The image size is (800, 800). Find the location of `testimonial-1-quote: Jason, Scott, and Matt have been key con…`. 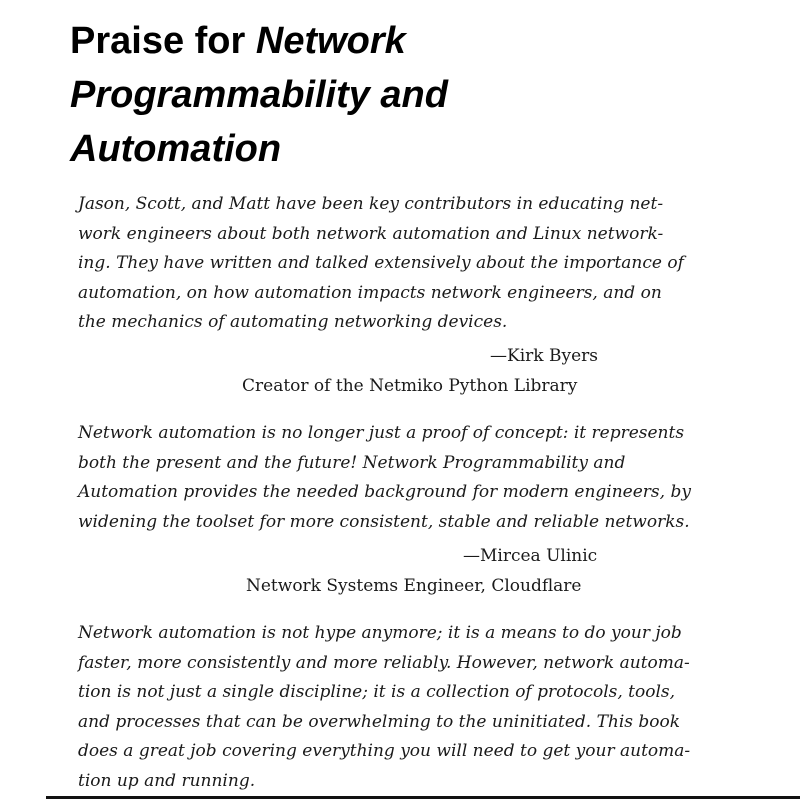

testimonial-1-quote: Jason, Scott, and Matt have been key con… is located at coordinates (381, 264).